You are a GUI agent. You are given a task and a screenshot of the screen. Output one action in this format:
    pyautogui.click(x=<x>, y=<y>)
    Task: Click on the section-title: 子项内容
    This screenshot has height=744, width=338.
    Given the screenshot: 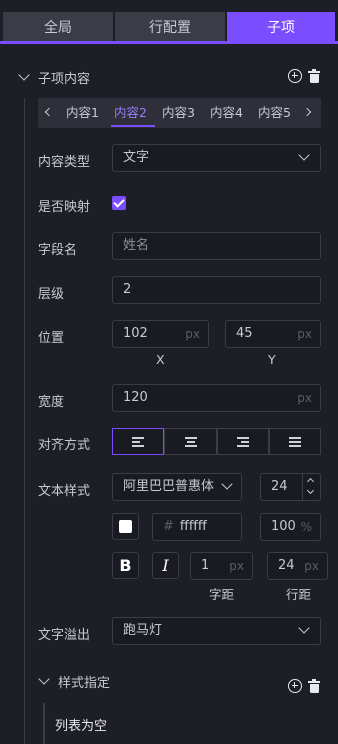 What is the action you would take?
    pyautogui.click(x=64, y=79)
    